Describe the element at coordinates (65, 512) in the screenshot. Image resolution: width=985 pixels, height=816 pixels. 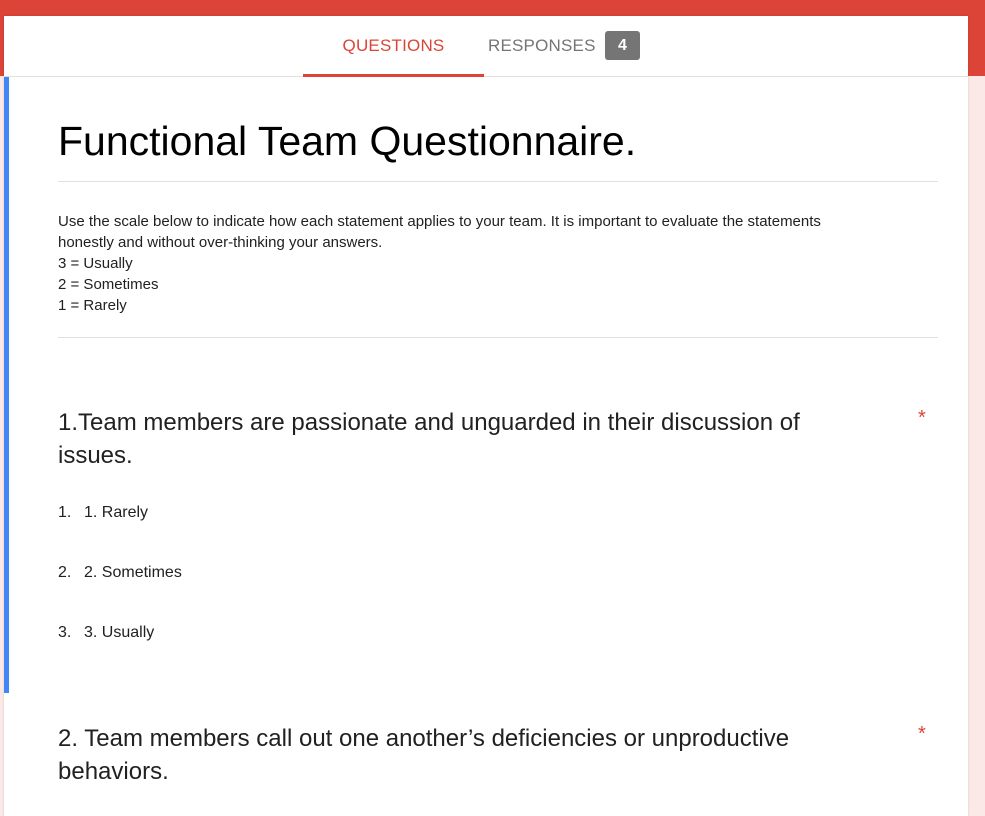
I see `option-number: 1.` at that location.